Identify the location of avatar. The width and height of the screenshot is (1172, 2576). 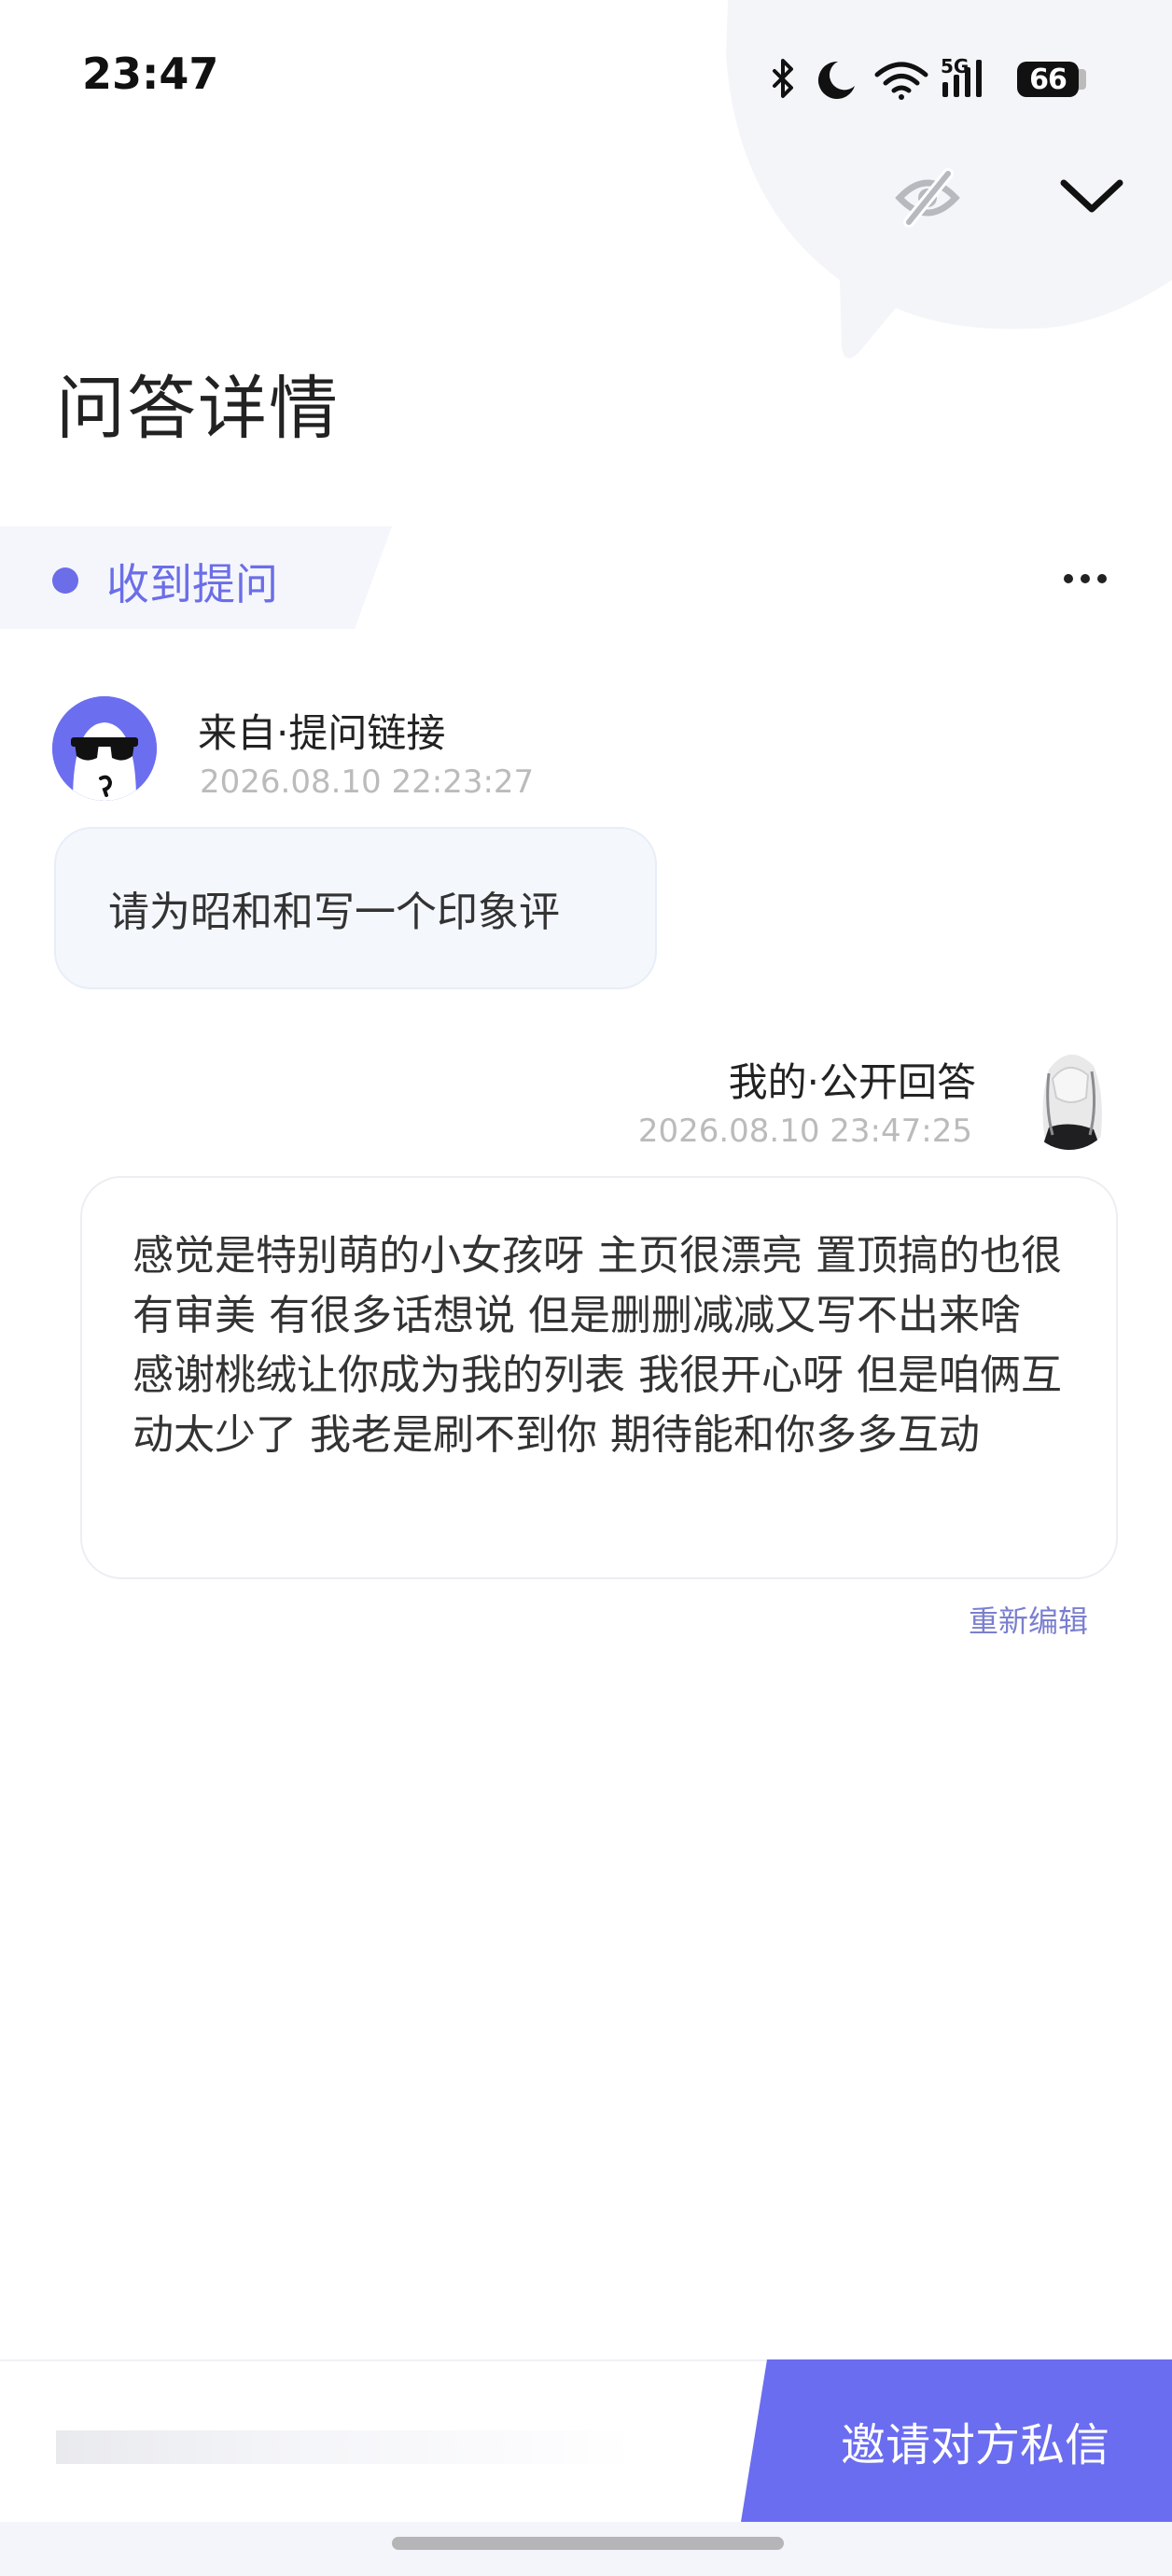
(104, 748).